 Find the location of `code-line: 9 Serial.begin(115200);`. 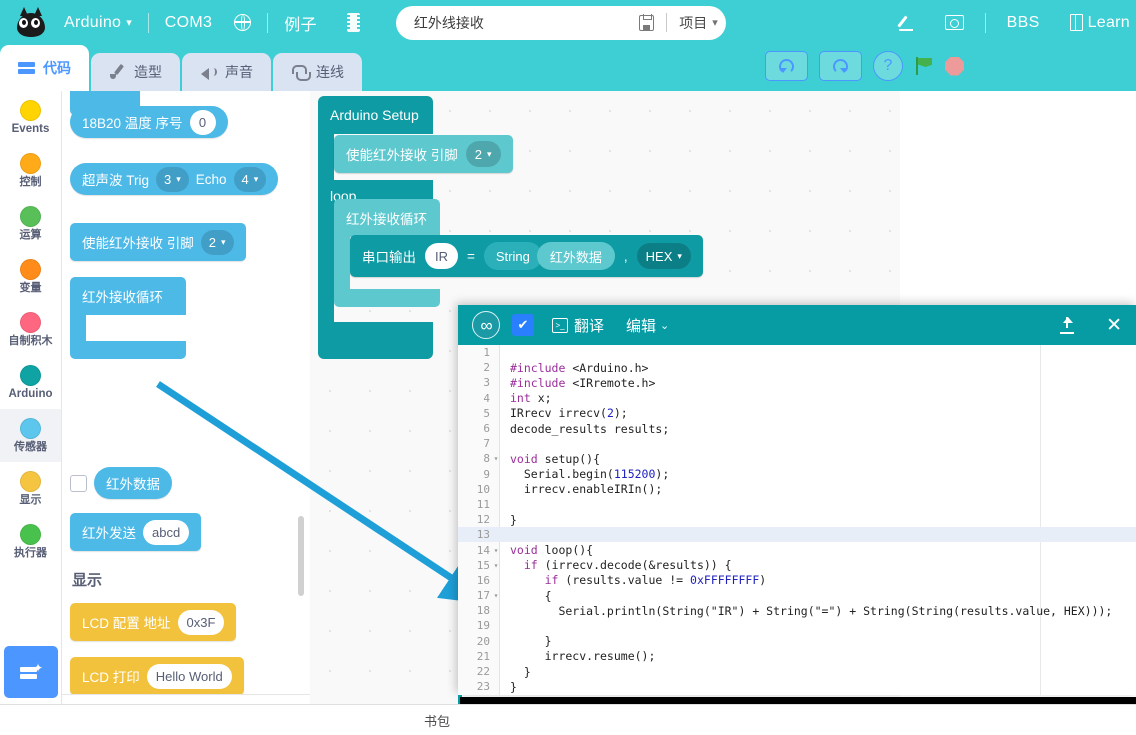

code-line: 9 Serial.begin(115200); is located at coordinates (797, 474).